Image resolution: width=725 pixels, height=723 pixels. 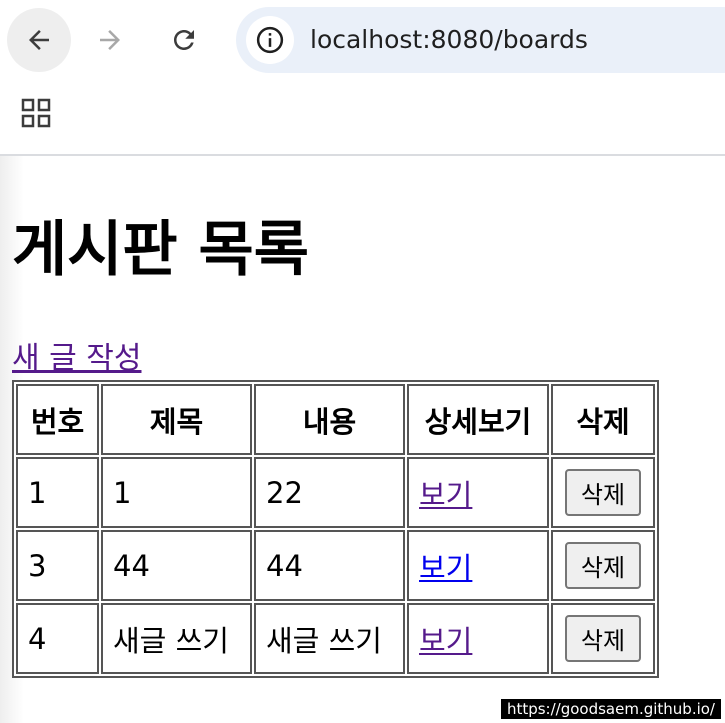 I want to click on table-row: 3 44 44 보기 삭제, so click(x=335, y=565).